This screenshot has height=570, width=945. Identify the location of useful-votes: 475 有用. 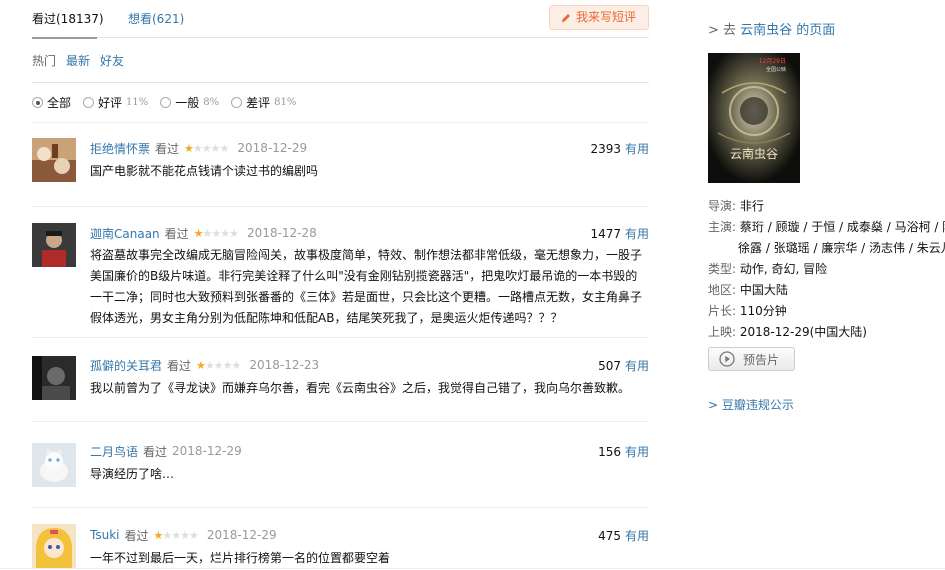
(623, 535).